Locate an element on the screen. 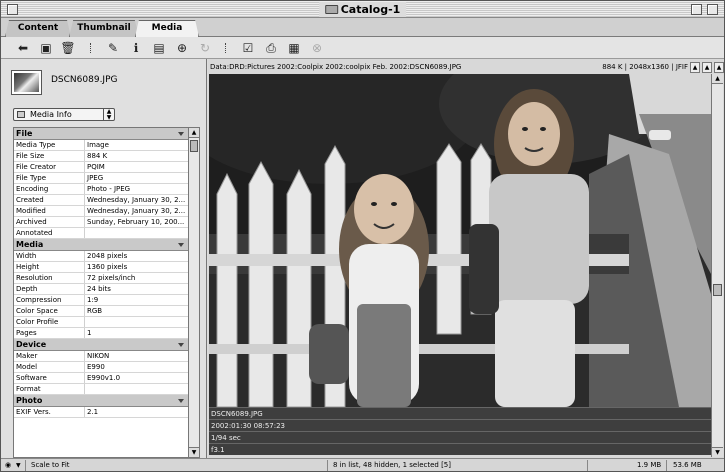  info-row: EXIF Vers. 2.1 is located at coordinates (101, 412).